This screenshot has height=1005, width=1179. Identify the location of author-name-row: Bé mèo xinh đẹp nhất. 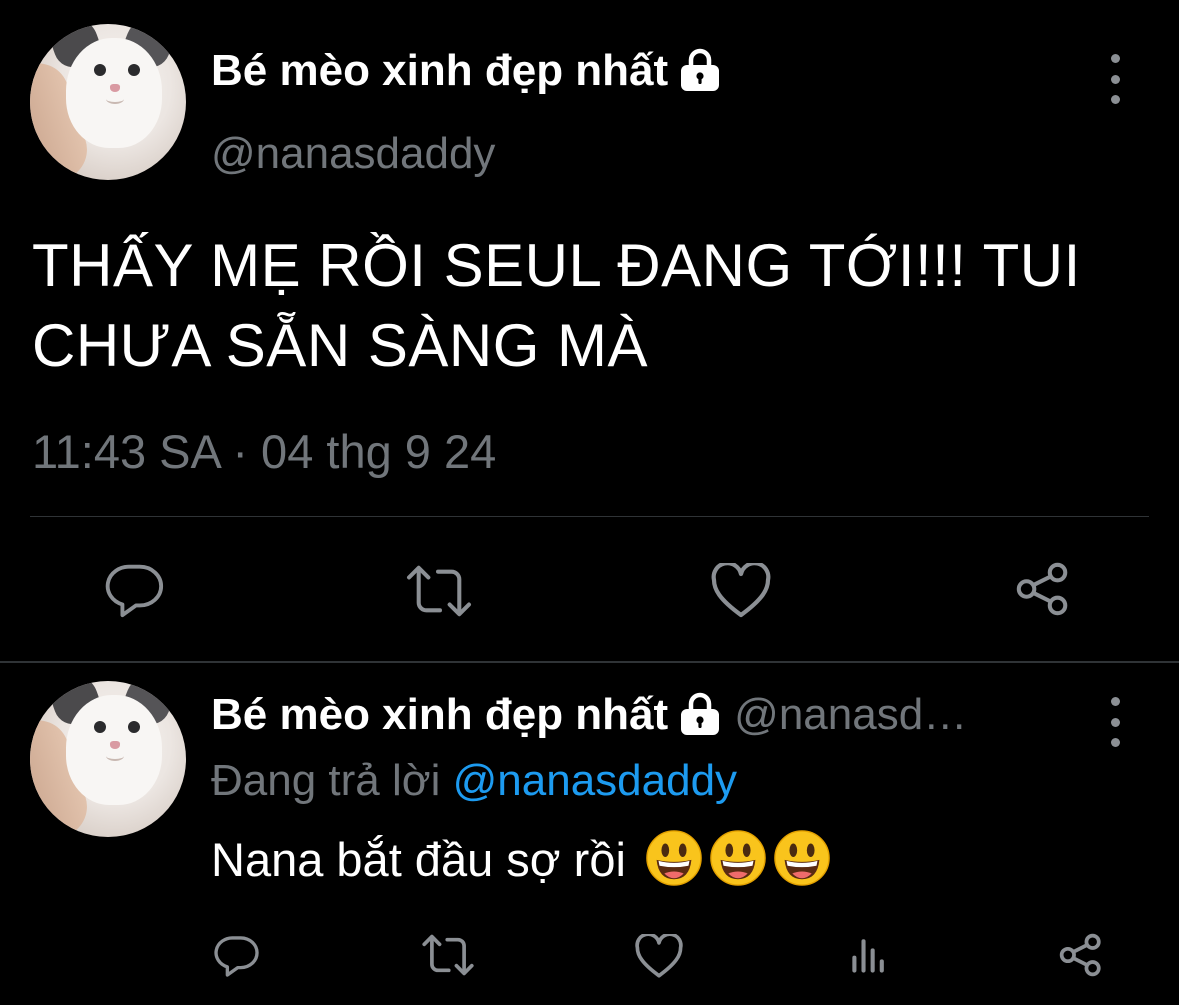
(467, 71).